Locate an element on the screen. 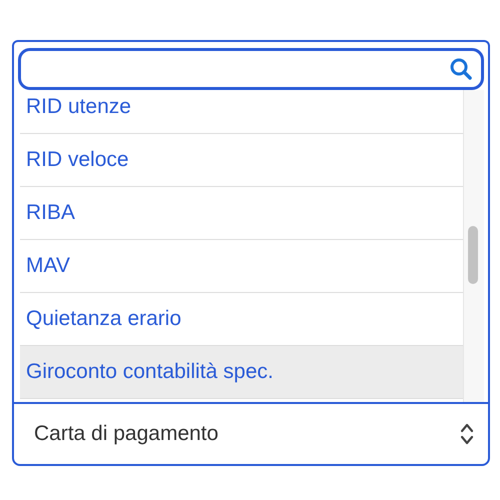 This screenshot has height=500, width=500. scrollbar is located at coordinates (473, 246).